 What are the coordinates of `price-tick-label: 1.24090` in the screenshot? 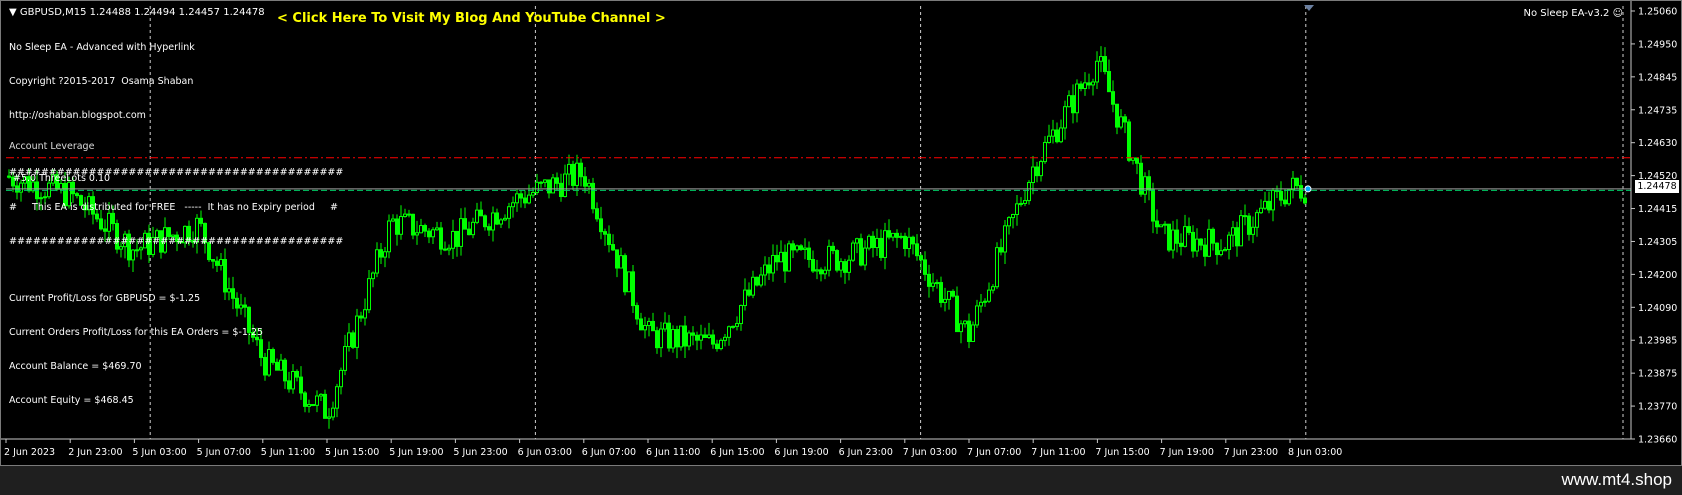 It's located at (1657, 308).